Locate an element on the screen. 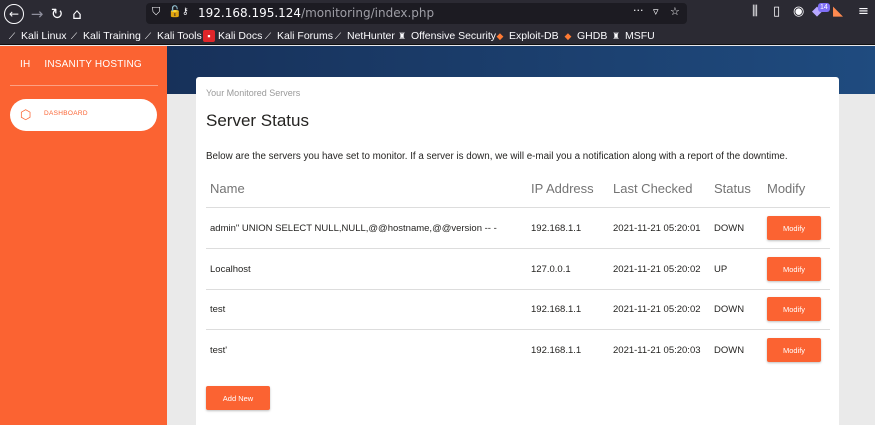 The height and width of the screenshot is (425, 875). bookmark-kali-forums: ⟋ Kali Forums is located at coordinates (297, 36).